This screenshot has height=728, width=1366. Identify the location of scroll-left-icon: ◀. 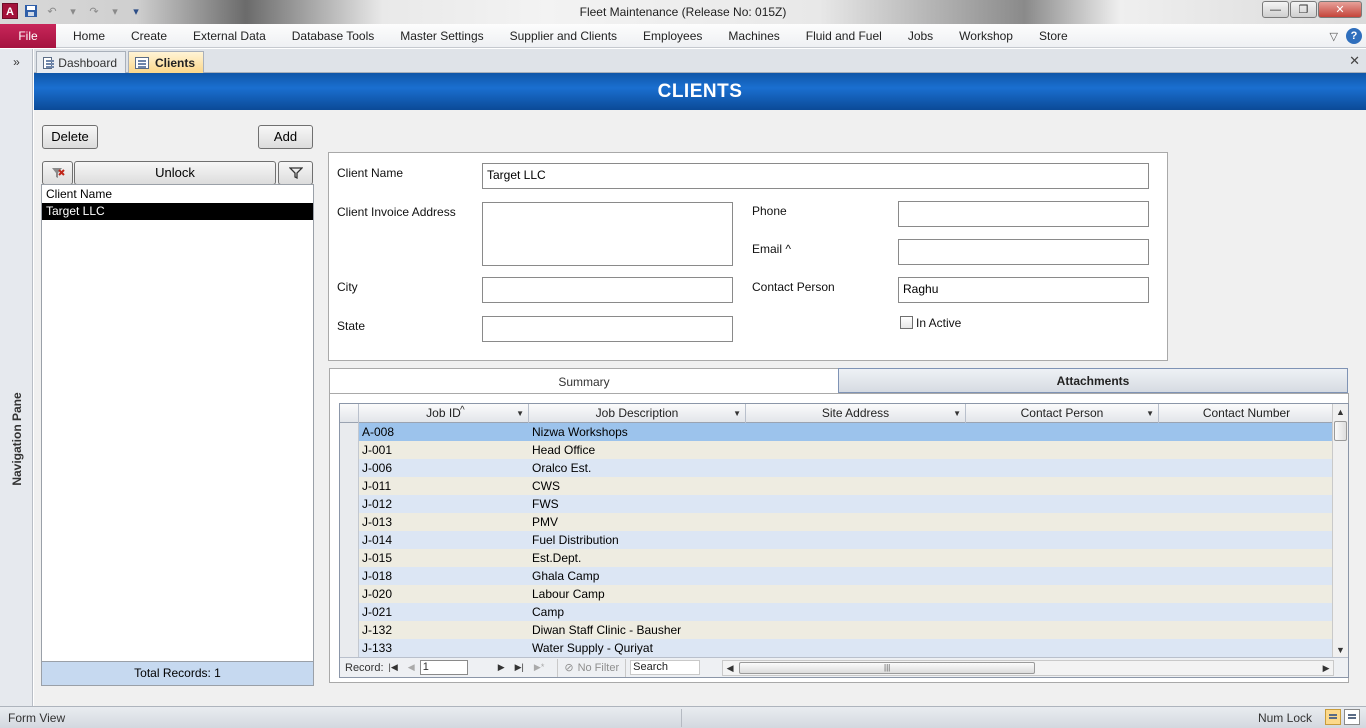
(730, 668).